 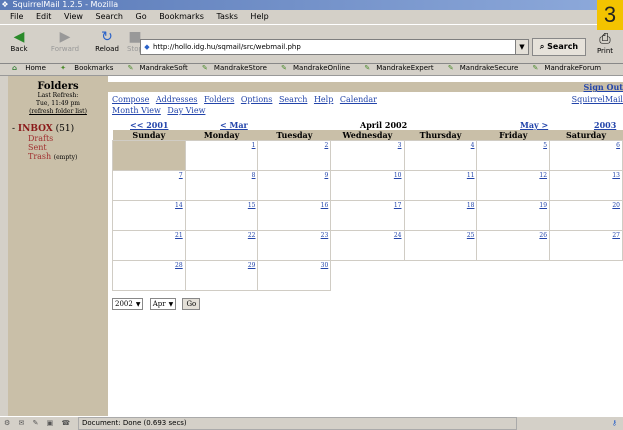 I want to click on day-view-link: Day View, so click(x=186, y=110).